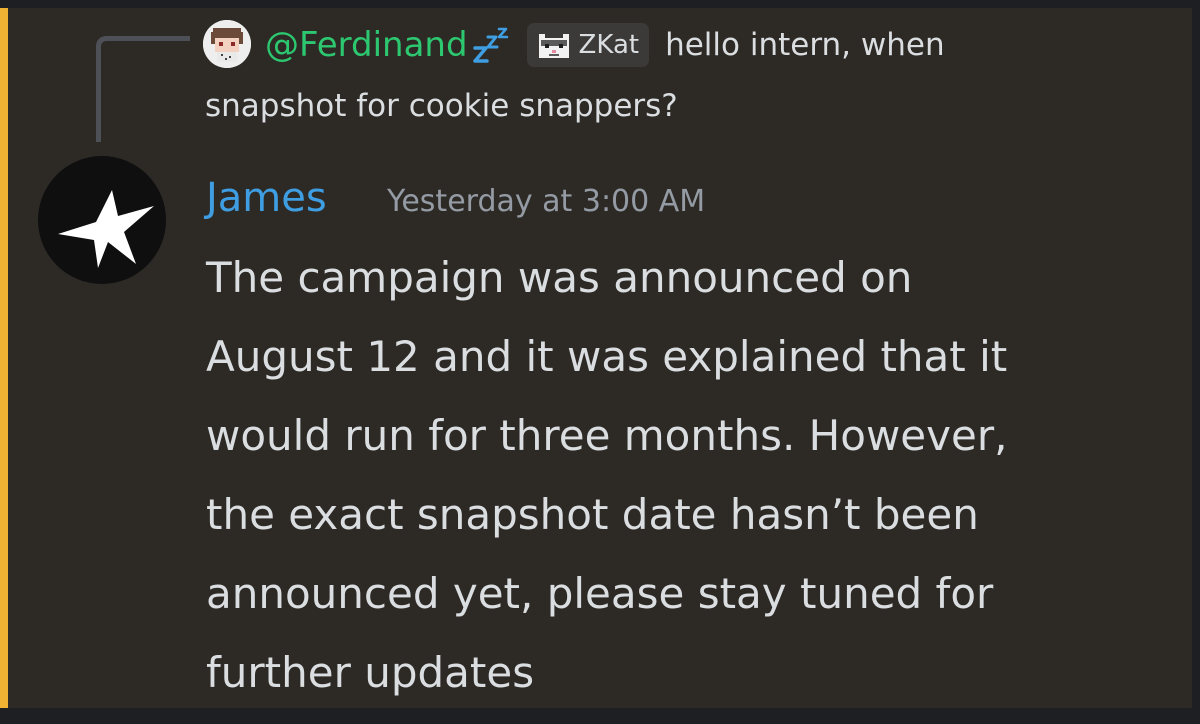 The height and width of the screenshot is (724, 1200). I want to click on reply-spine, so click(143, 89).